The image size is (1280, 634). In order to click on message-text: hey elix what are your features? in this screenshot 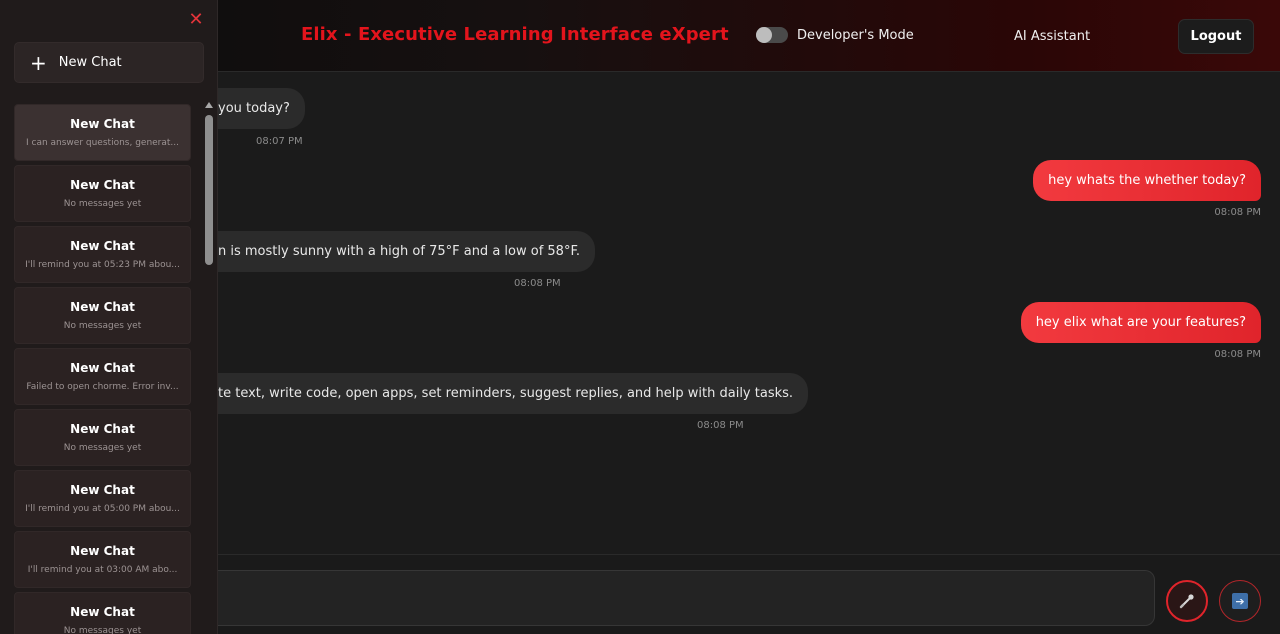, I will do `click(1140, 322)`.